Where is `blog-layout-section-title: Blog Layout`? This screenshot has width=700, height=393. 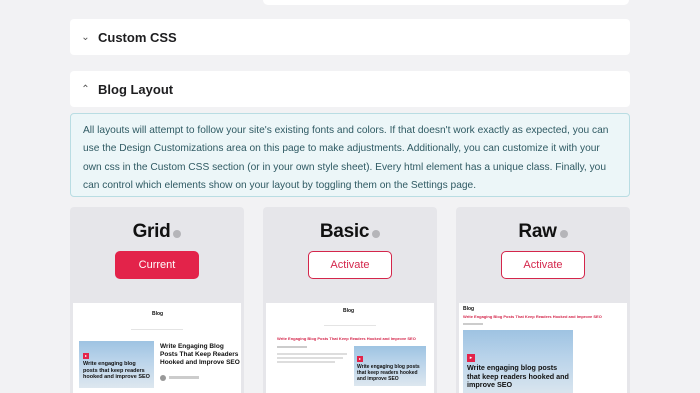 blog-layout-section-title: Blog Layout is located at coordinates (136, 89).